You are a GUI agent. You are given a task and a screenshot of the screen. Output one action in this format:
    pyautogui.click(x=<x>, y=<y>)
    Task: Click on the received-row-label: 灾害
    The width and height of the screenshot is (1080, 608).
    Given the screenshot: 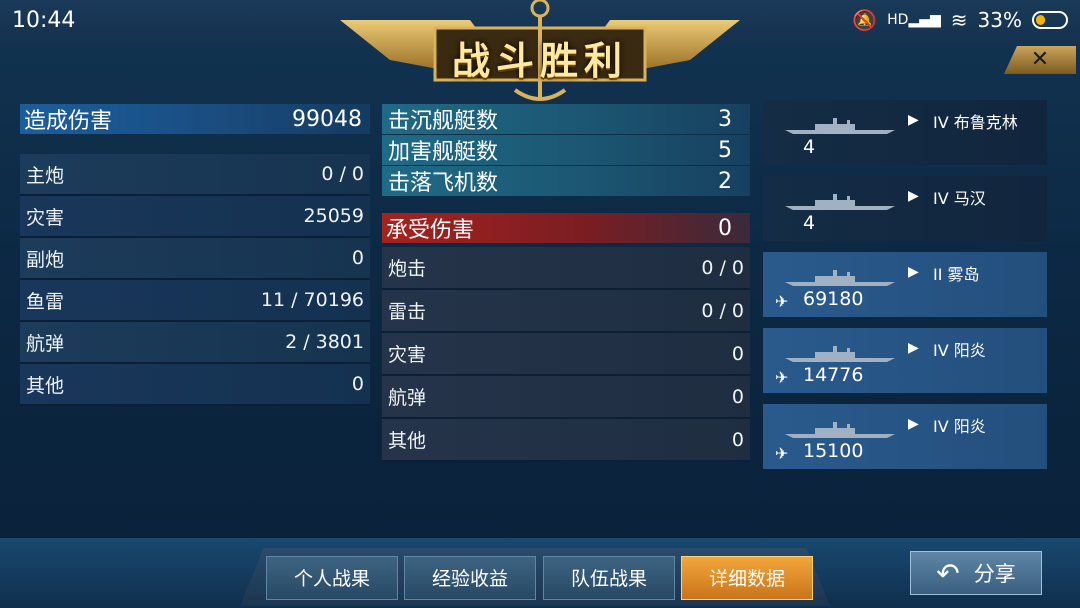 What is the action you would take?
    pyautogui.click(x=407, y=355)
    